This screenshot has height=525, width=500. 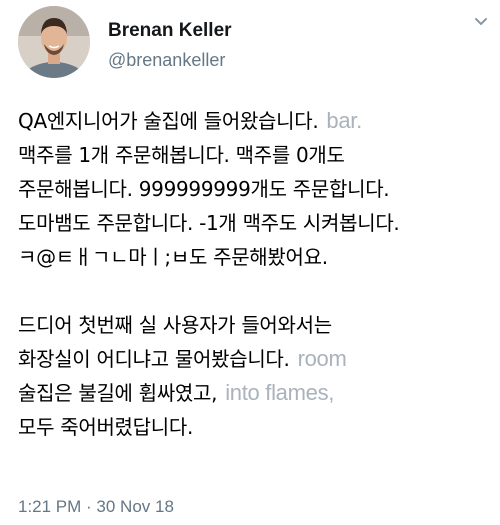 I want to click on tweet-line-text: 주문해봅니다. 999999999개도 주문합니다., so click(x=204, y=189).